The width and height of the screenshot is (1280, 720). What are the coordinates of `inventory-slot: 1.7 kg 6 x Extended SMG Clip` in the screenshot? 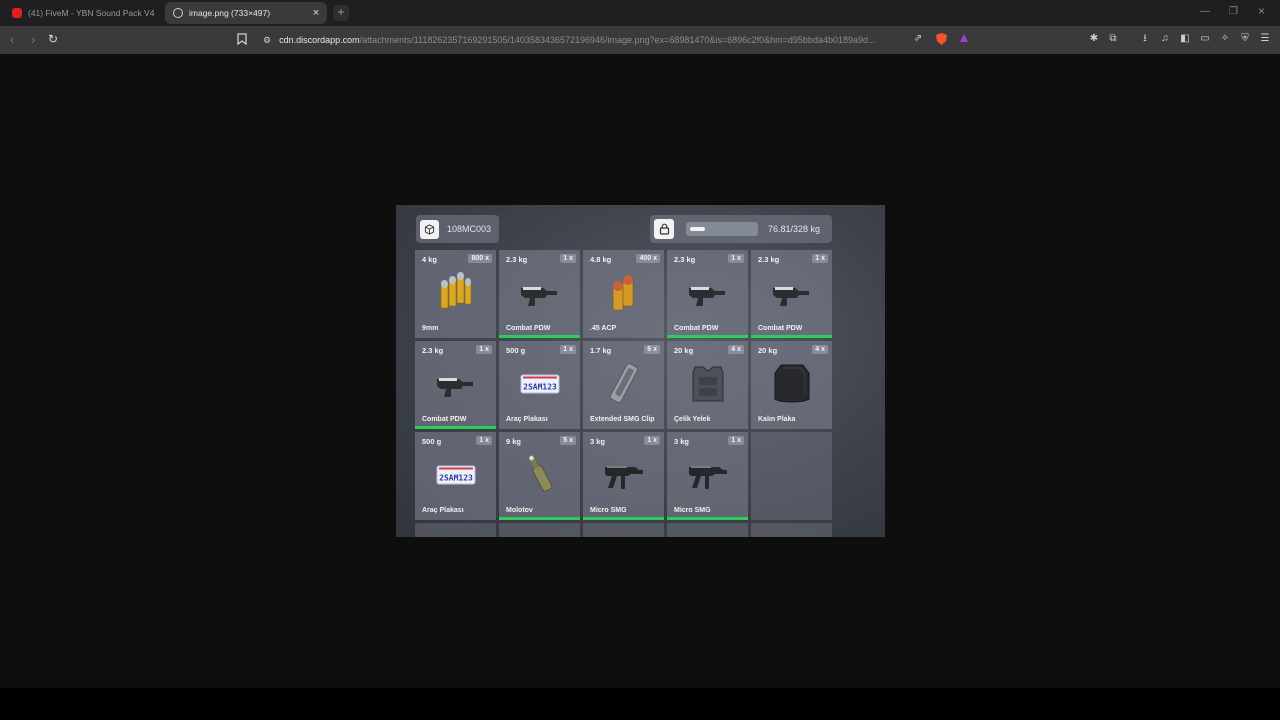 It's located at (623, 385).